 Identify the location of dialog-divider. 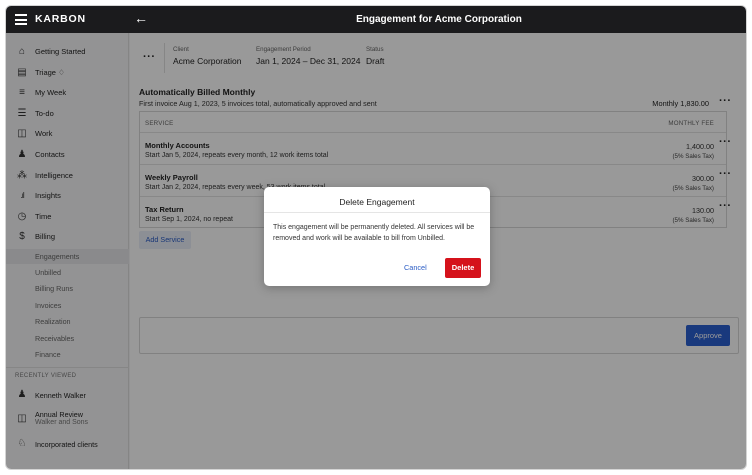
(377, 212).